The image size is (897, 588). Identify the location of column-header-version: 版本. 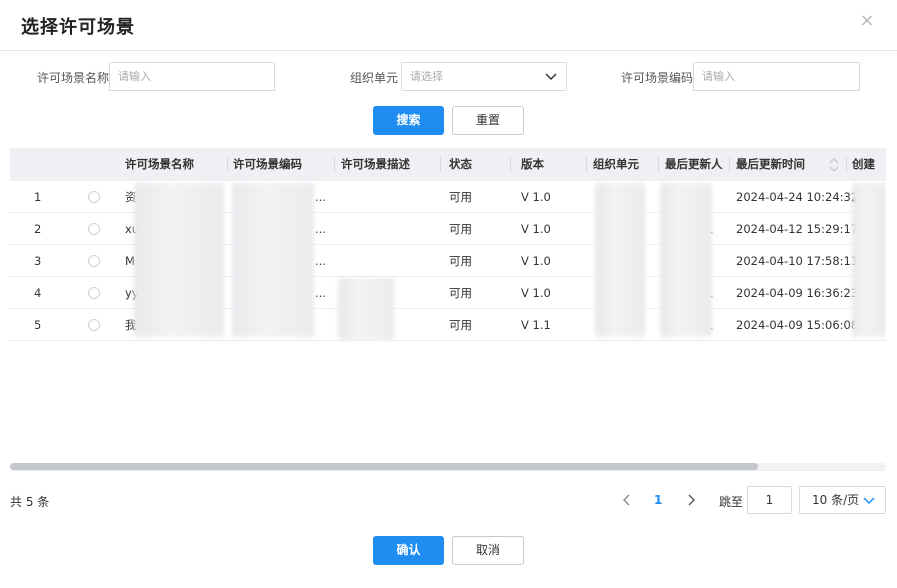
(532, 164).